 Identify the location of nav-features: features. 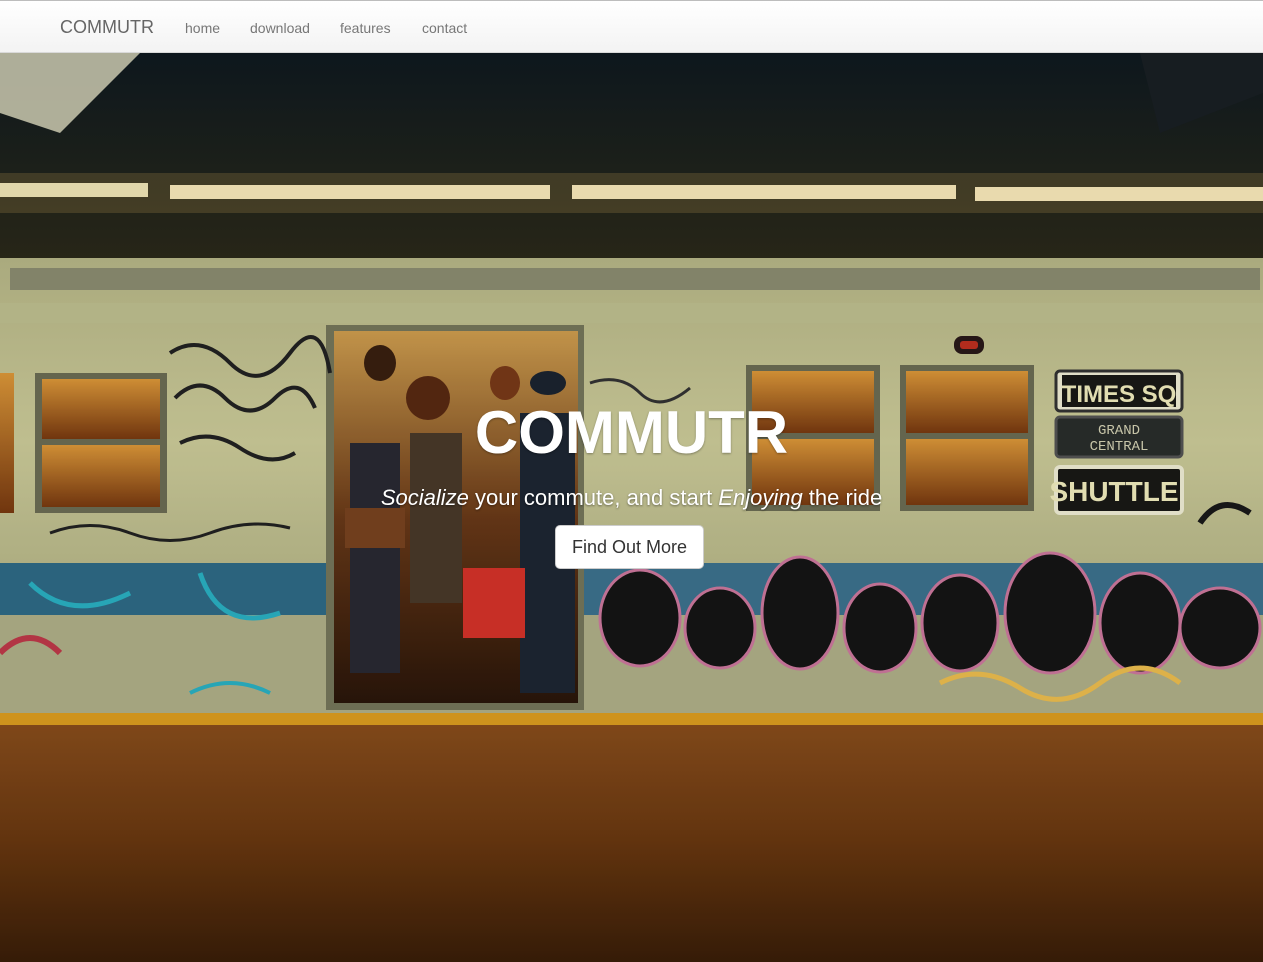
(365, 28).